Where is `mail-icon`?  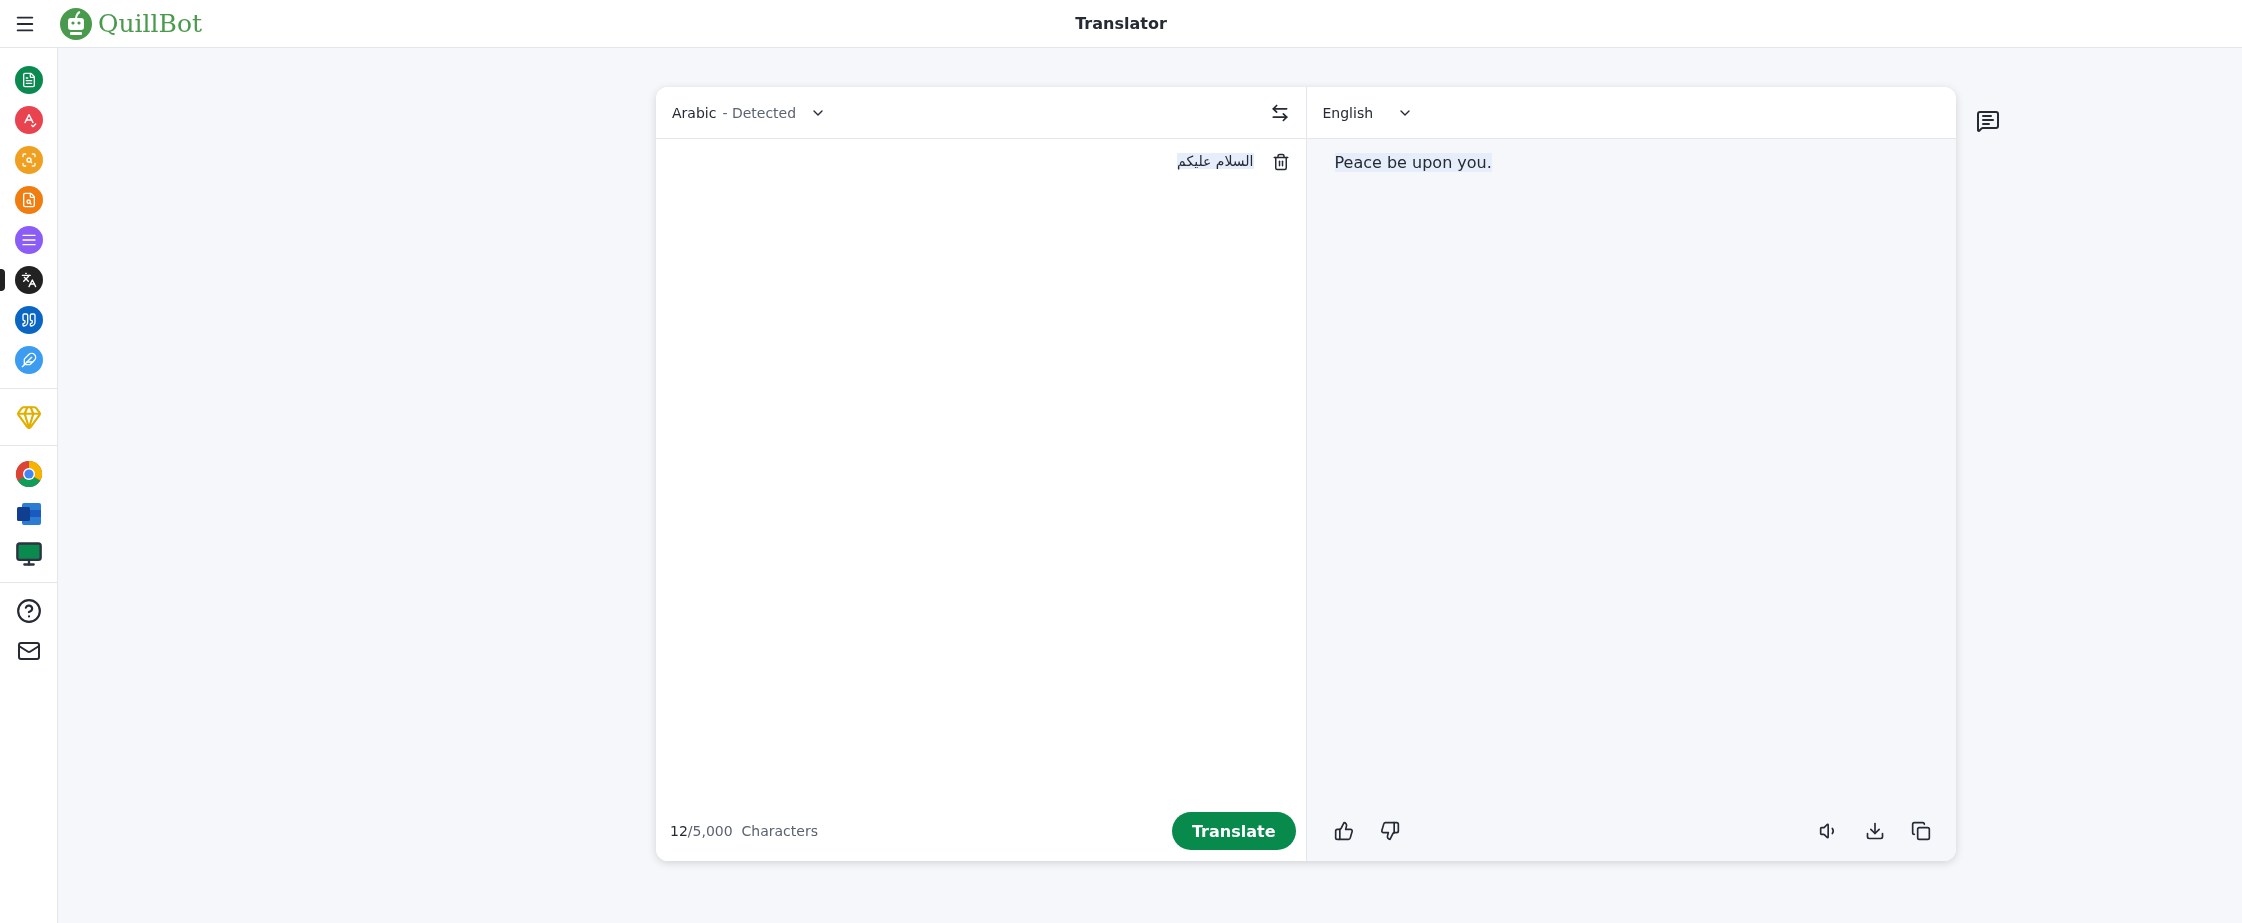 mail-icon is located at coordinates (28, 651).